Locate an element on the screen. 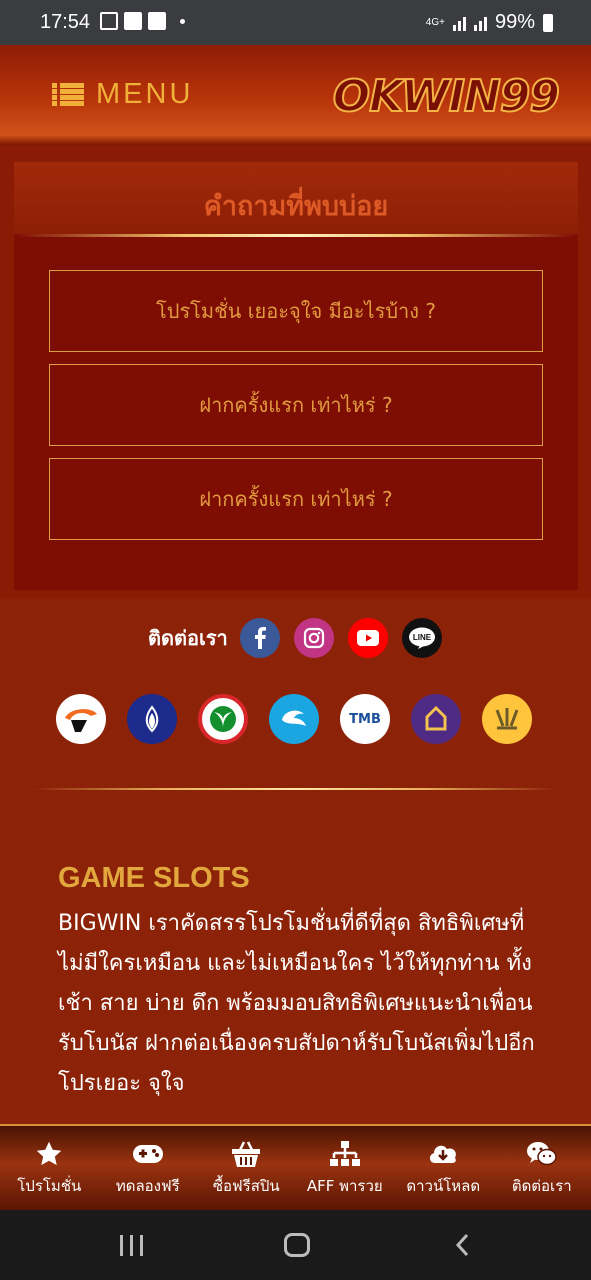 This screenshot has height=1280, width=591. faq-title: คำถามที่พบบ่อย is located at coordinates (296, 206).